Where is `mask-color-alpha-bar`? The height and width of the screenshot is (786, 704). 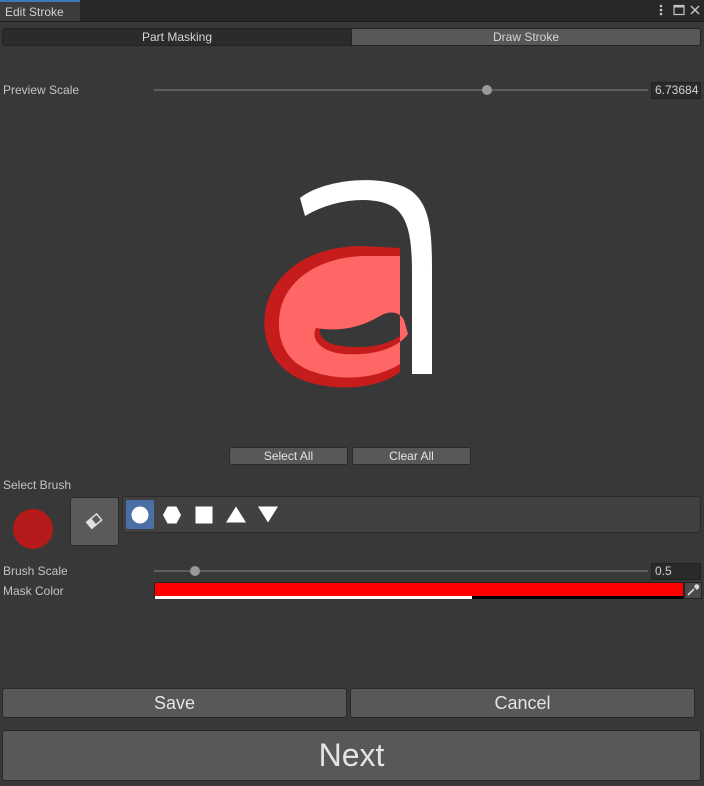
mask-color-alpha-bar is located at coordinates (419, 597).